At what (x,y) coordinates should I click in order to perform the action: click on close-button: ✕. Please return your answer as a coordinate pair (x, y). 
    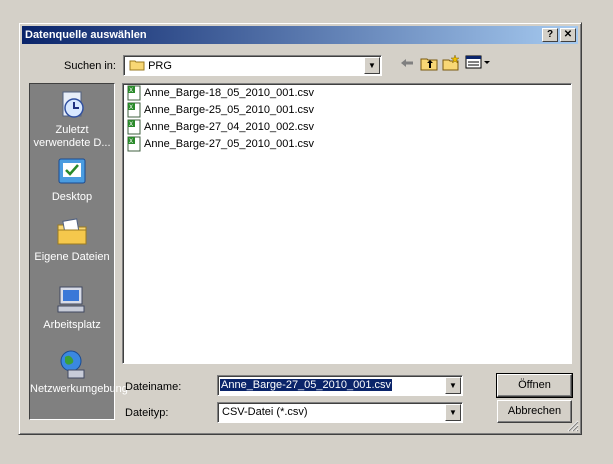
    Looking at the image, I should click on (568, 35).